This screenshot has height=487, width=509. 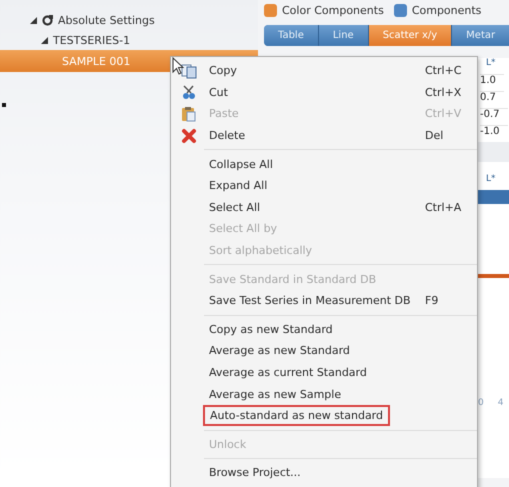 I want to click on menu-item: Average as new Standard, so click(x=324, y=351).